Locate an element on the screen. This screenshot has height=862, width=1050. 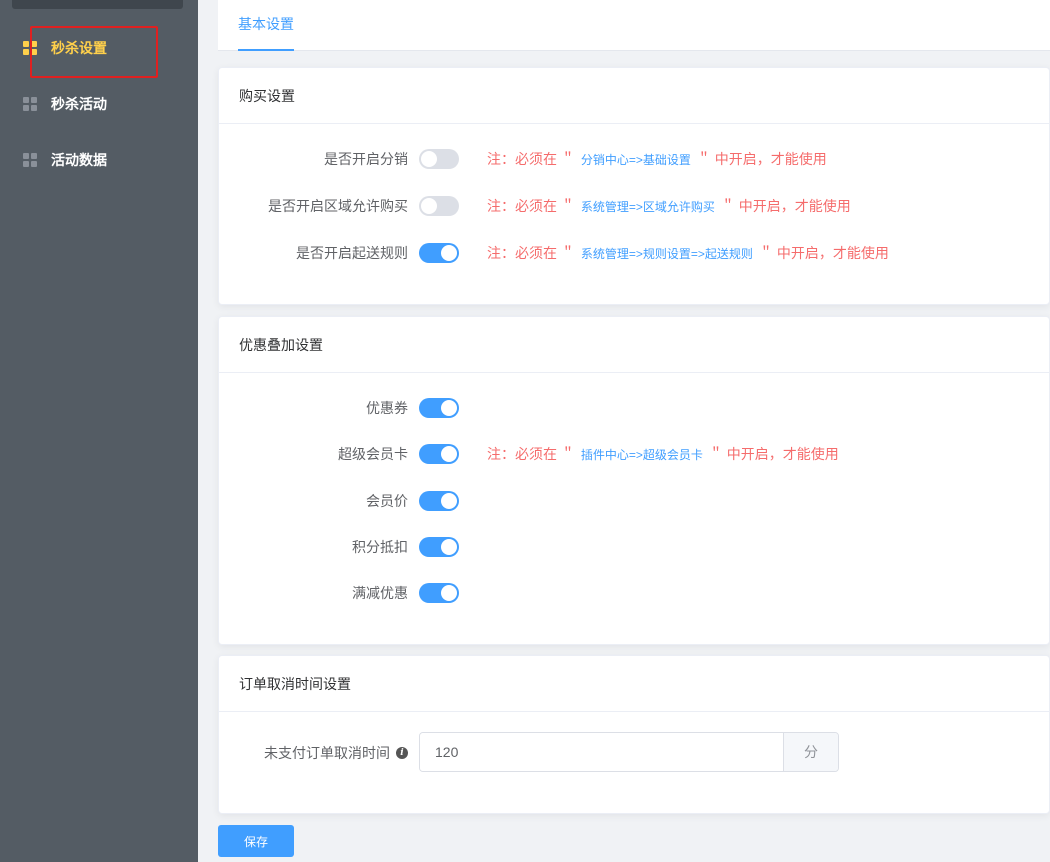
setting-row-region-purchase: 是否开启区域允许购买 注：必须在 ＂系统管理=>区域允许购买＂ 中开启，才能使用 is located at coordinates (634, 206).